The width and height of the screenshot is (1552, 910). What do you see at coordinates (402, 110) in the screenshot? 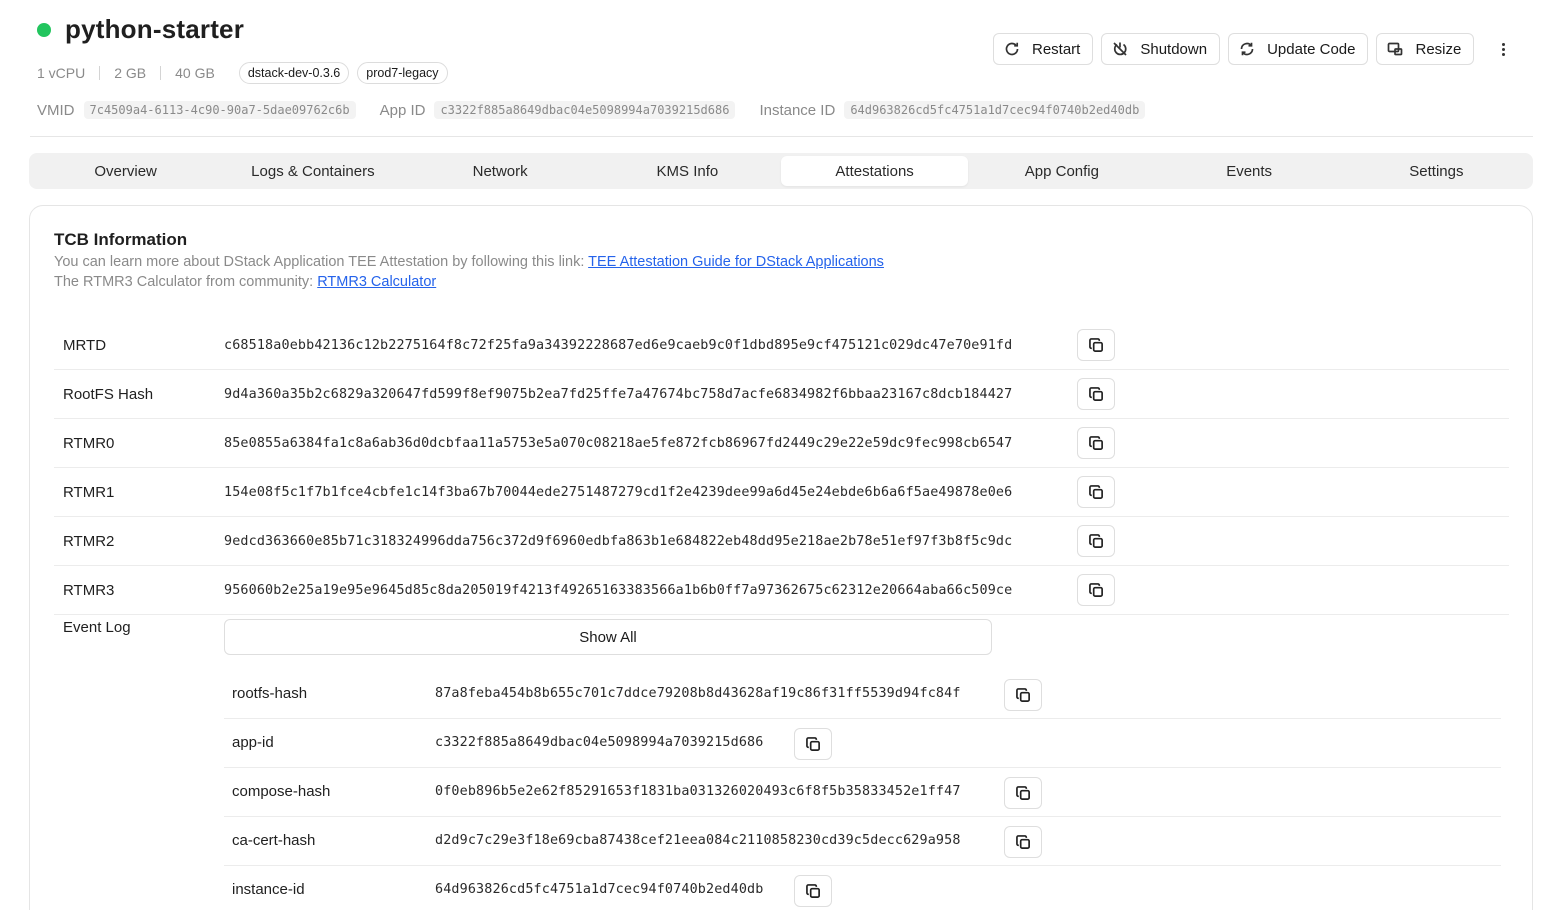
I see `app-id-label: App ID` at bounding box center [402, 110].